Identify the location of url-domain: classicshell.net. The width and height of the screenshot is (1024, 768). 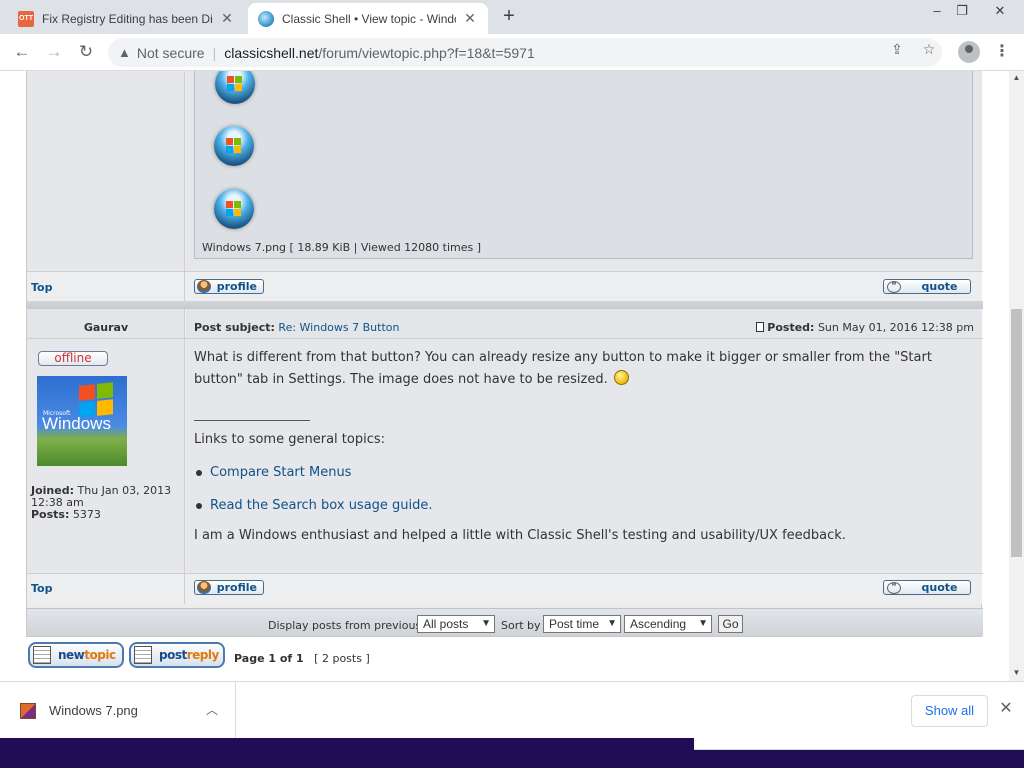
(271, 52).